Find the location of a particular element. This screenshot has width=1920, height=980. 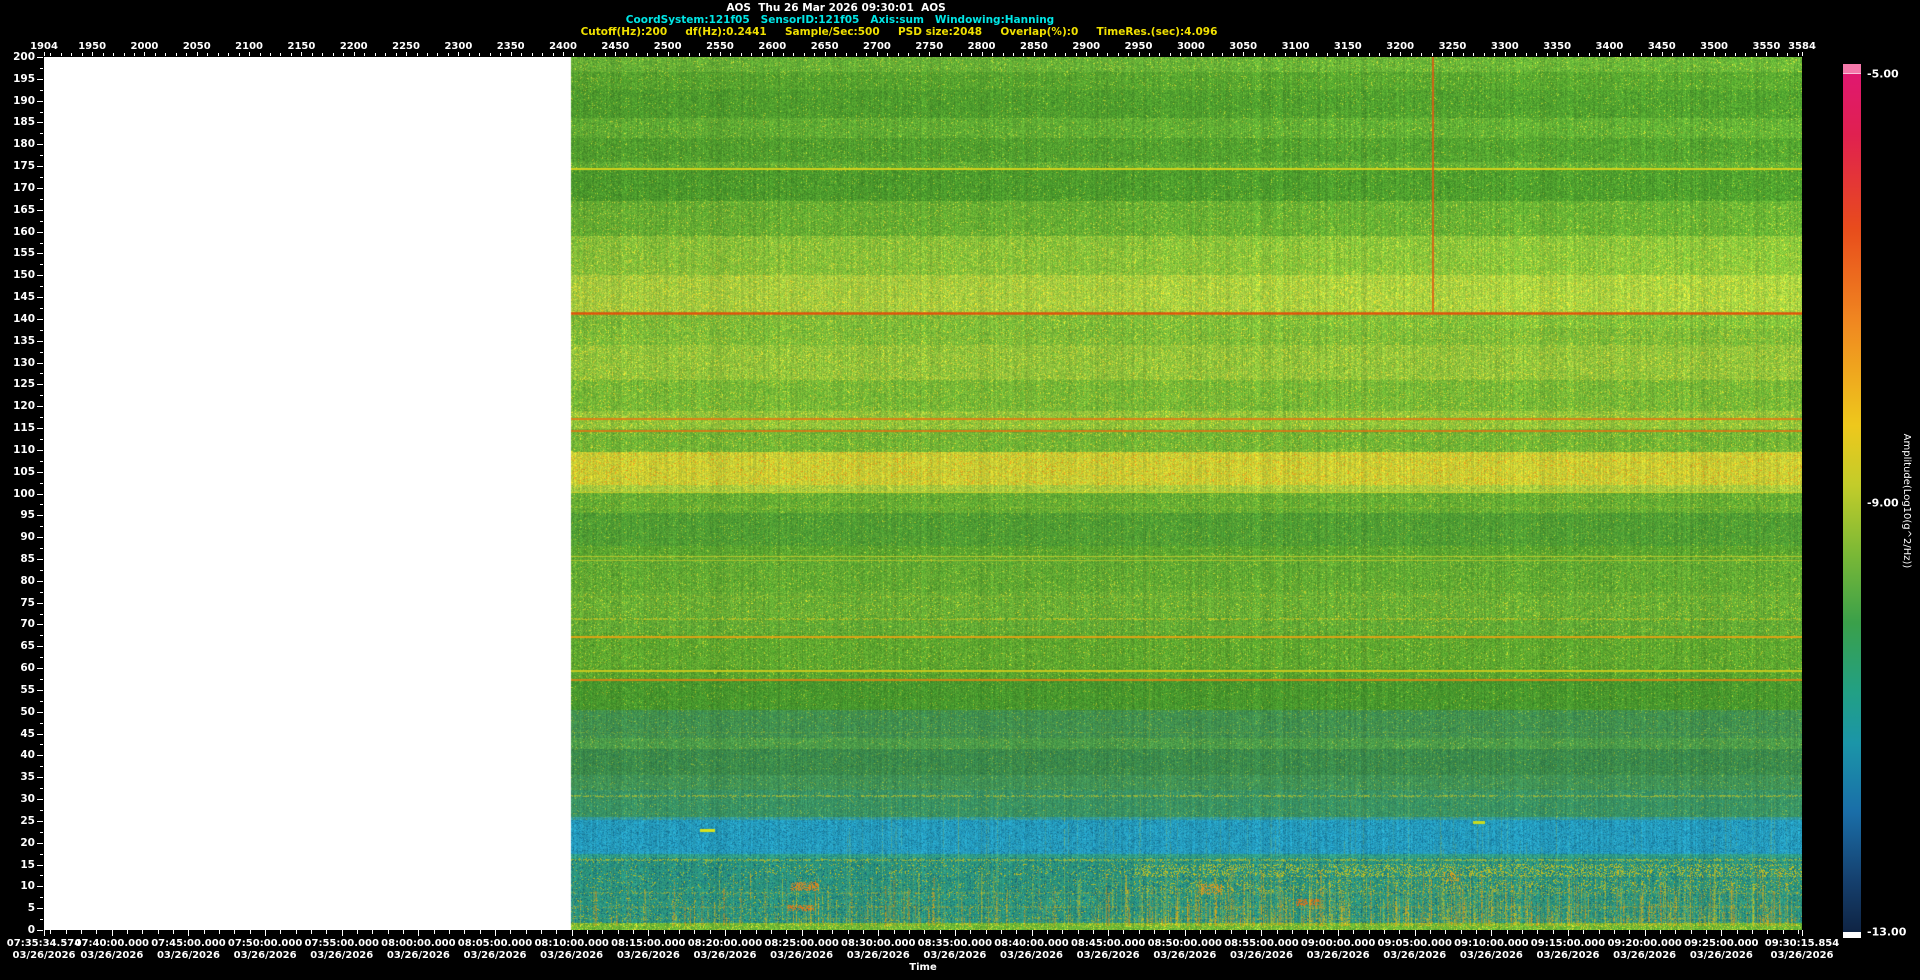

top-axis-label: 2250 is located at coordinates (406, 46).